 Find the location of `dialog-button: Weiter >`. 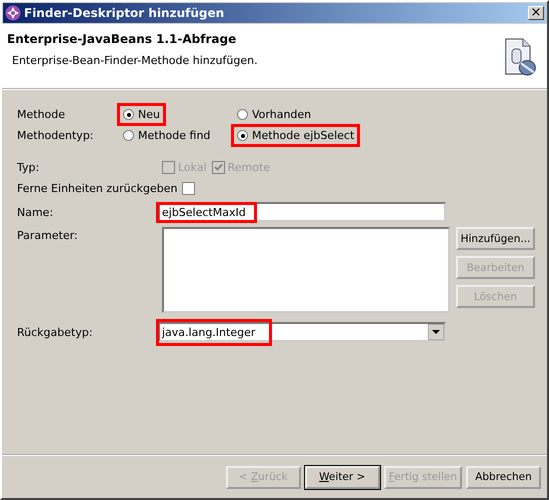

dialog-button: Weiter > is located at coordinates (342, 477).